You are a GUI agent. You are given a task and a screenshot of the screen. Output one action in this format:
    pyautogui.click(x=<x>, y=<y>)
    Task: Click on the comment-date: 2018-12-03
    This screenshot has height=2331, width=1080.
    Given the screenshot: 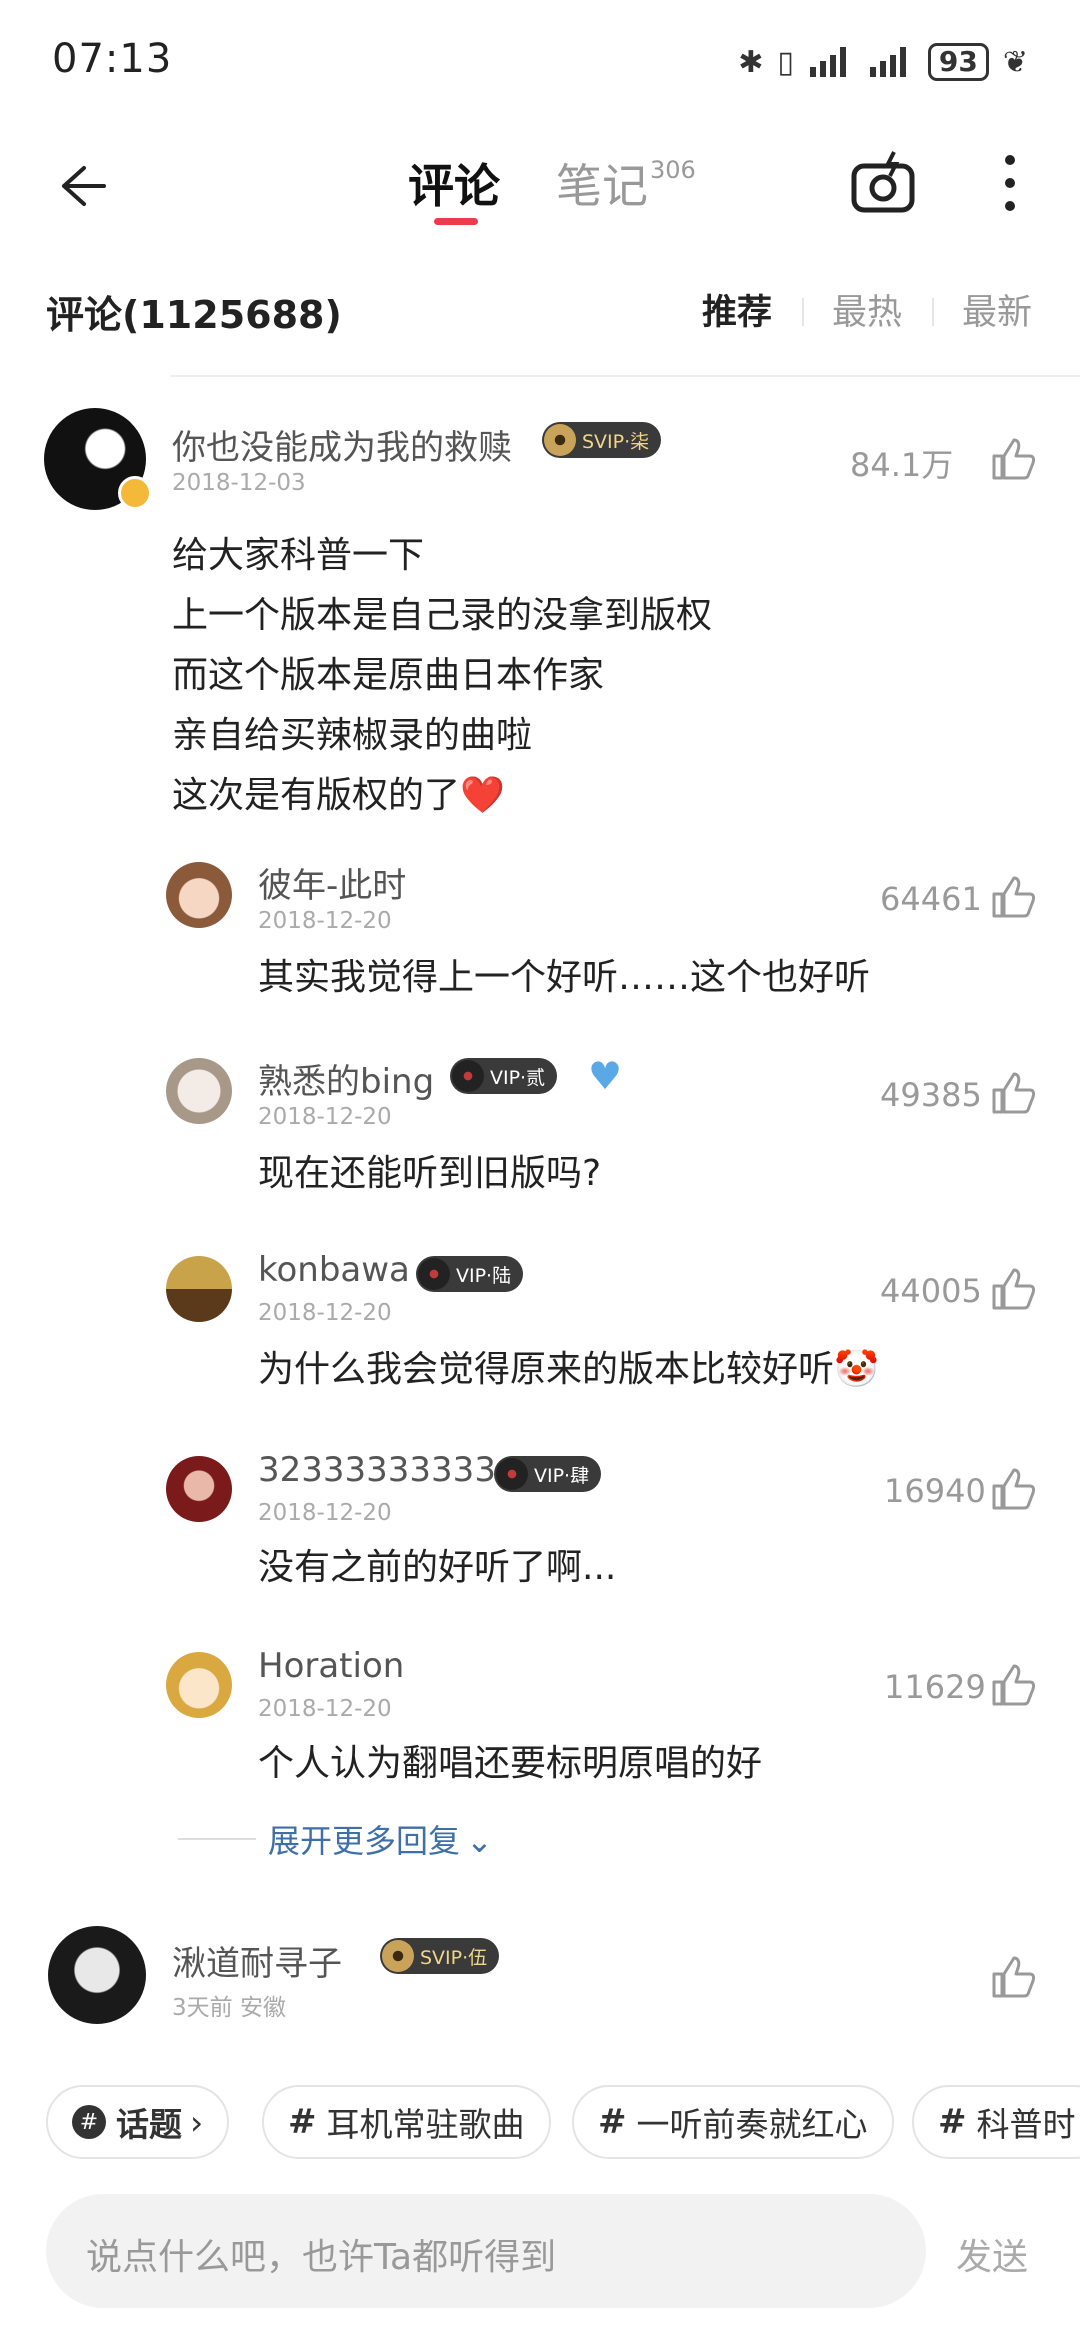 What is the action you would take?
    pyautogui.click(x=239, y=483)
    